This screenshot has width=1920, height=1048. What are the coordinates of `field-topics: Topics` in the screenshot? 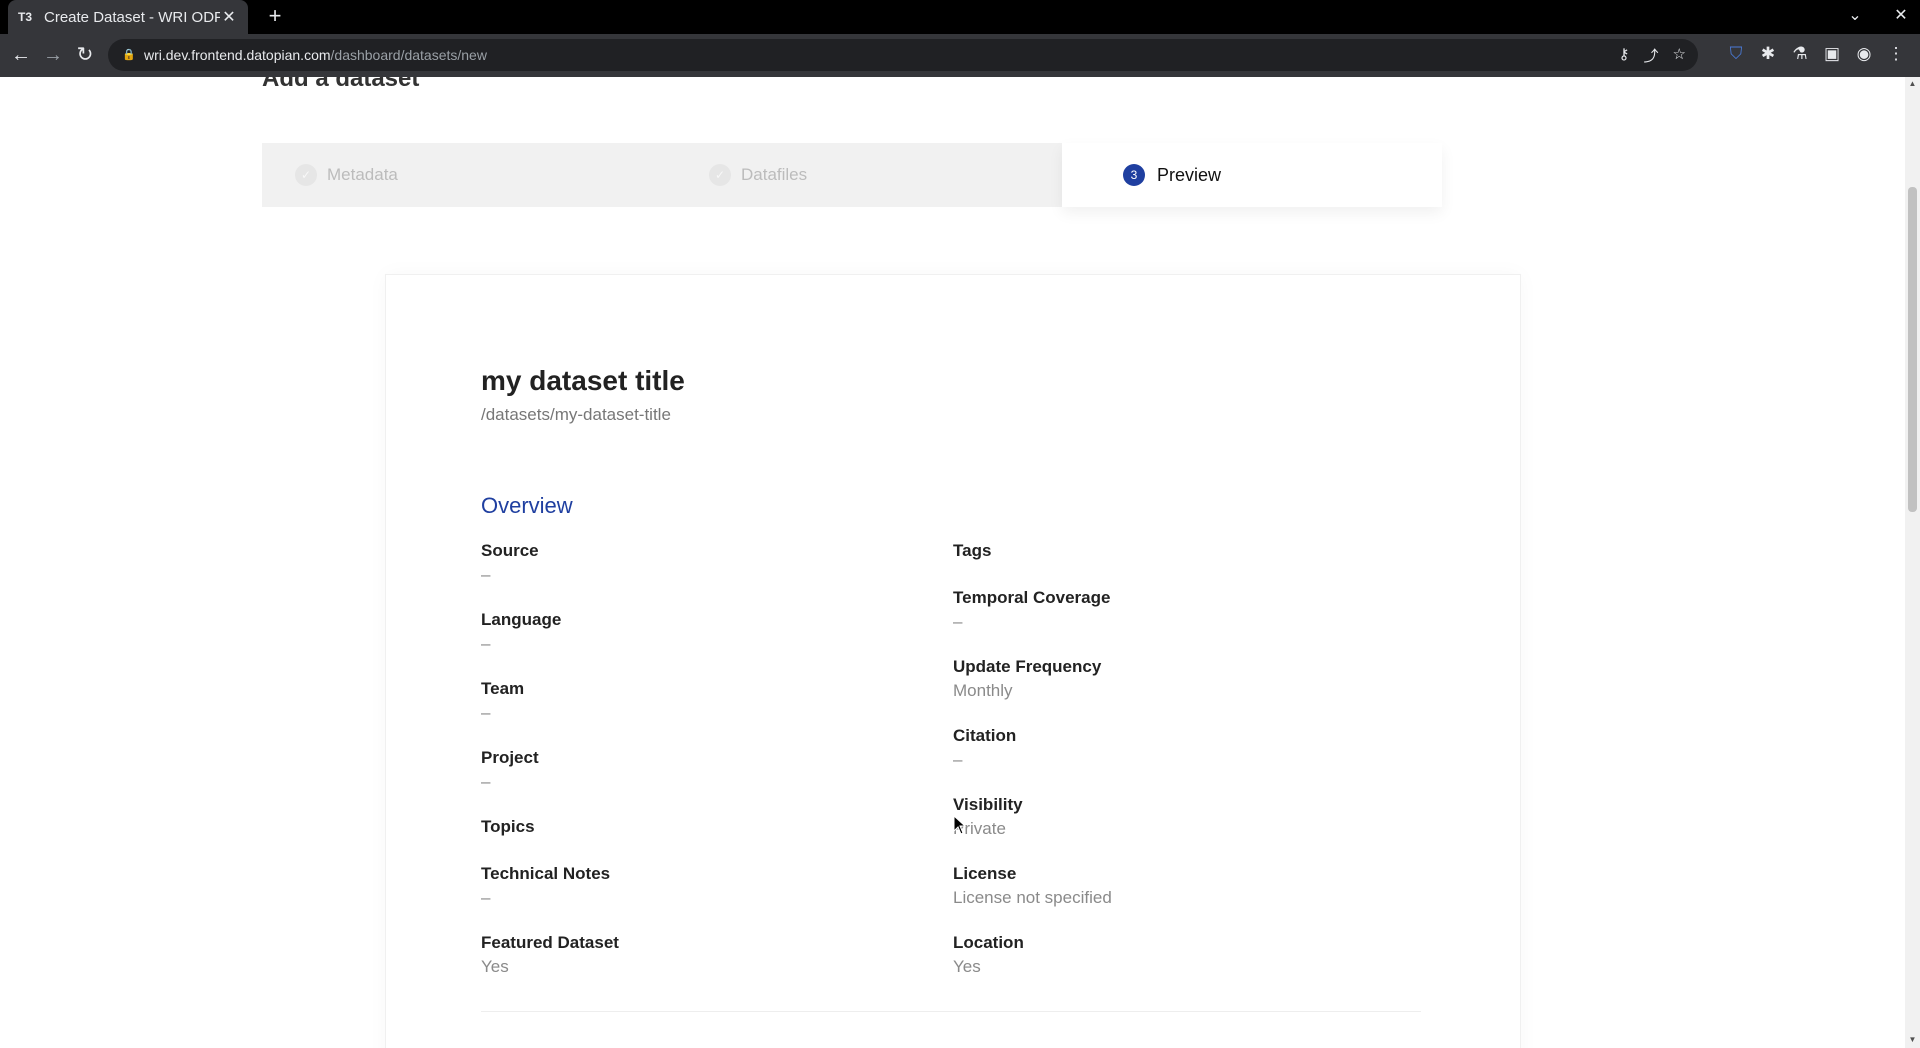 It's located at (691, 829).